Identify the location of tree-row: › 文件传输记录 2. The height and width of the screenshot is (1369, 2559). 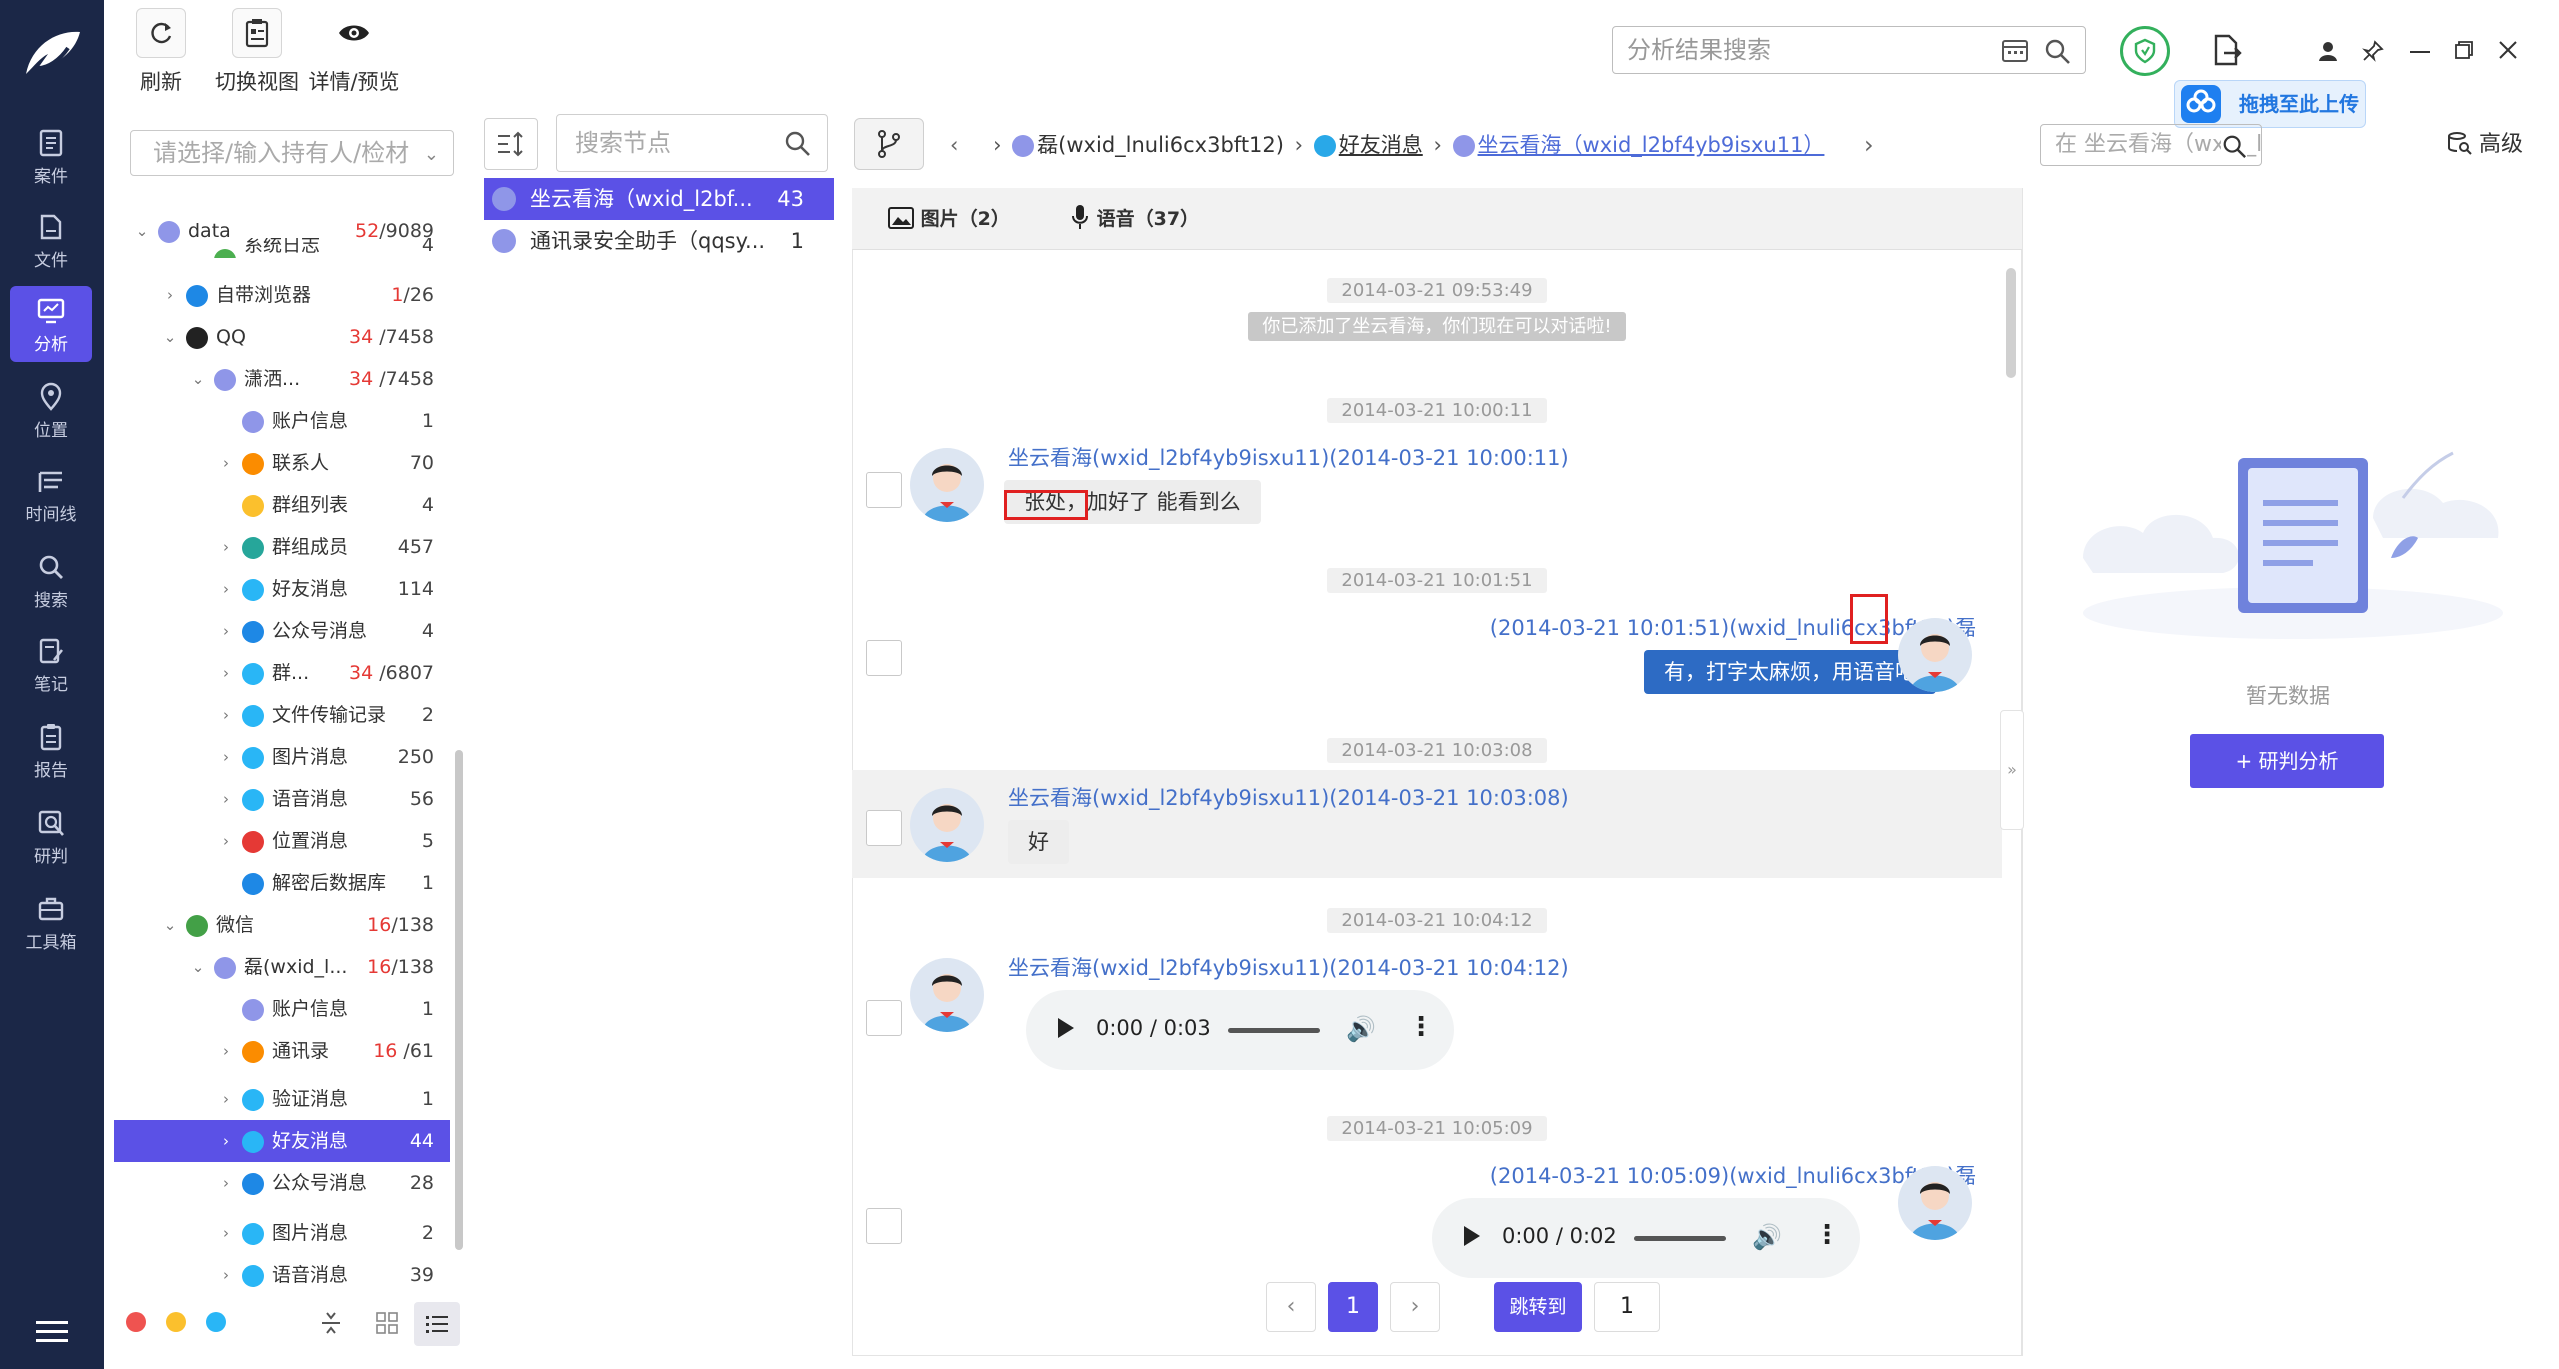
(282, 715).